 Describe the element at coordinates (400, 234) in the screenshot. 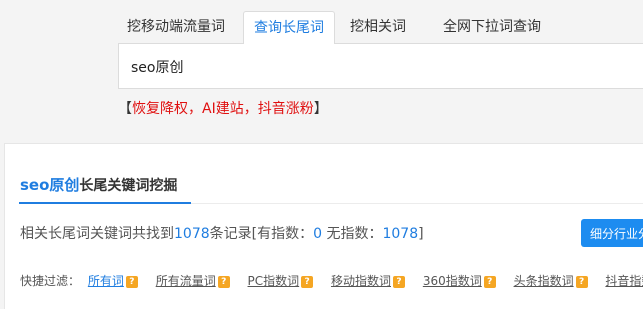

I see `without-index-count: 1078` at that location.